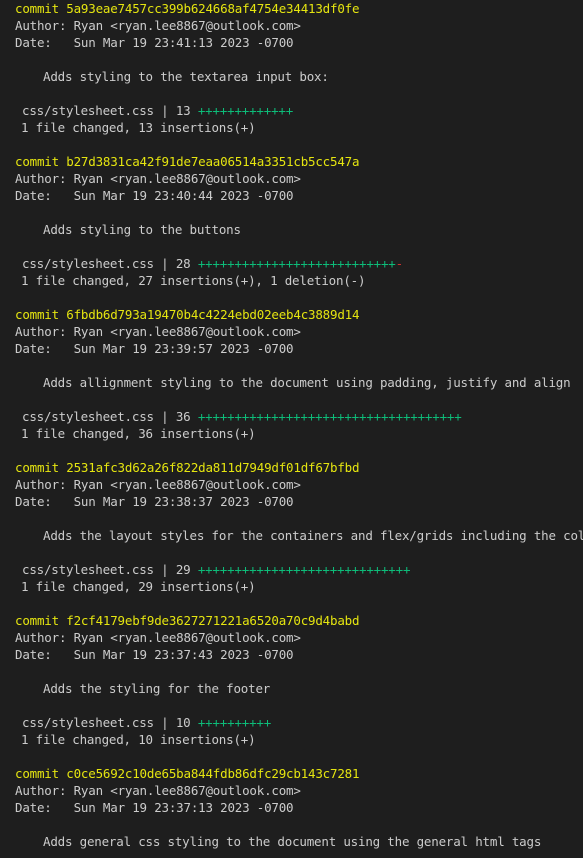 The width and height of the screenshot is (583, 858). I want to click on commit-hash: 2531afc3d62a26f822da811d7949df01df67bfbd, so click(213, 467).